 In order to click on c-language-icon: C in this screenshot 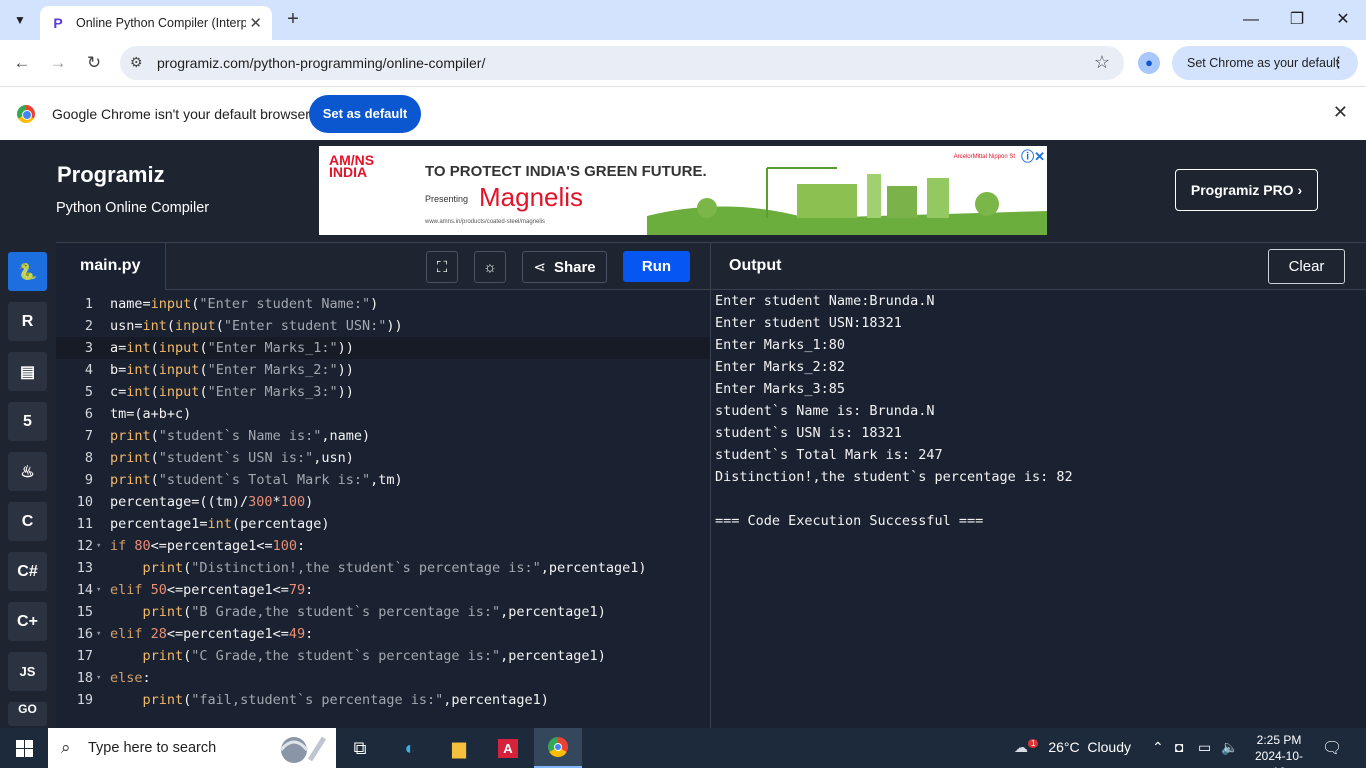, I will do `click(27, 521)`.